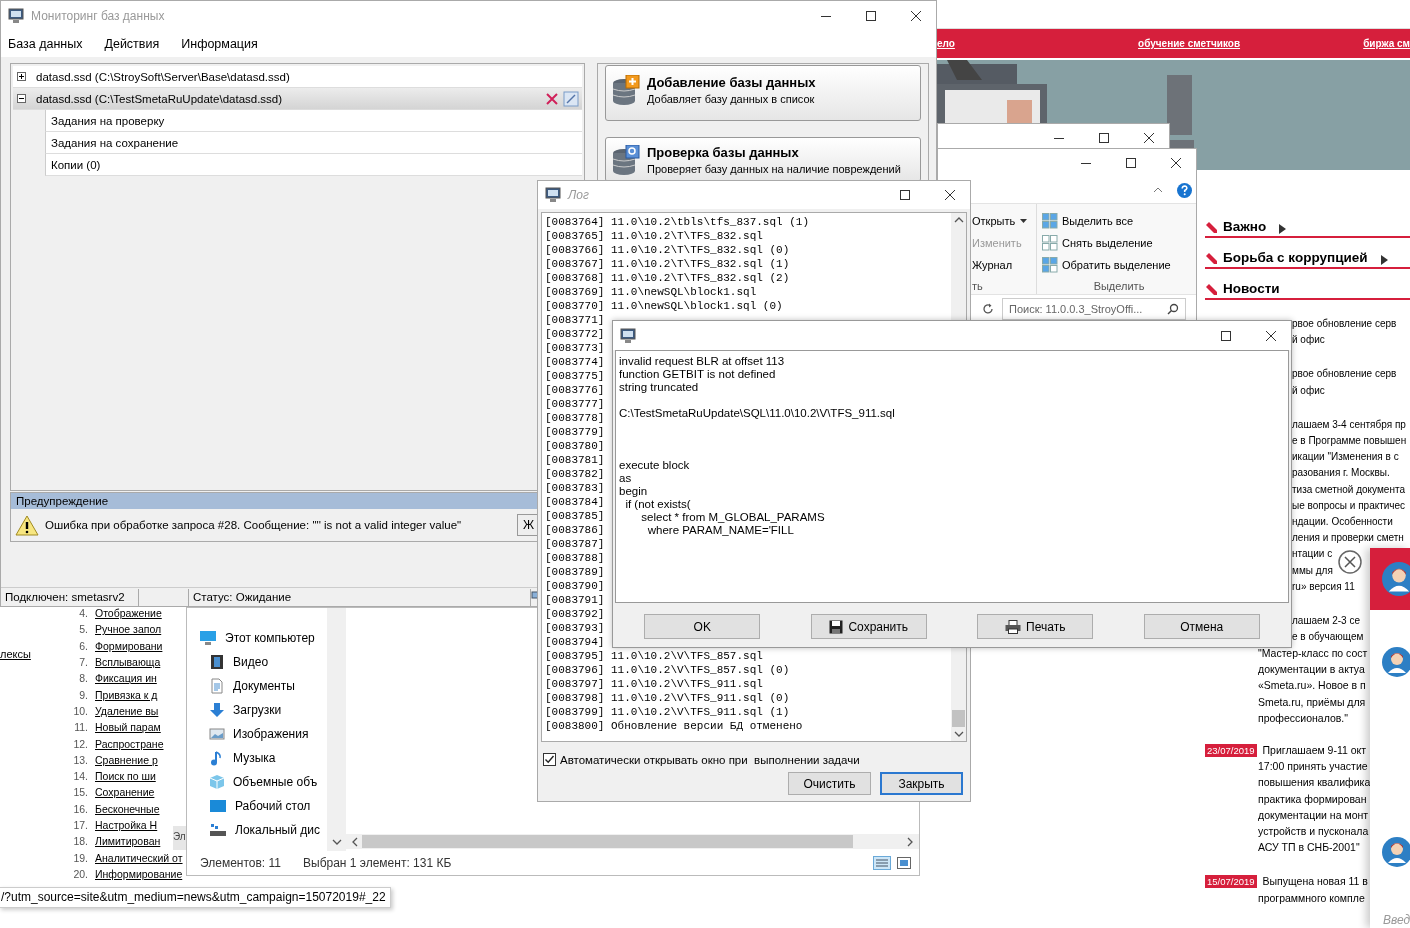 Image resolution: width=1410 pixels, height=928 pixels. I want to click on menu-item: Действия, so click(132, 44).